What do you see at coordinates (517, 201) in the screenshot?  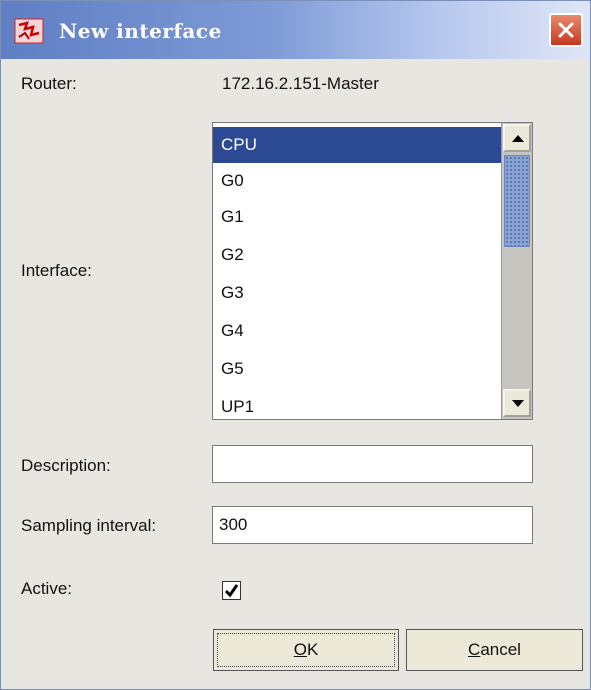 I see `scroll-thumb` at bounding box center [517, 201].